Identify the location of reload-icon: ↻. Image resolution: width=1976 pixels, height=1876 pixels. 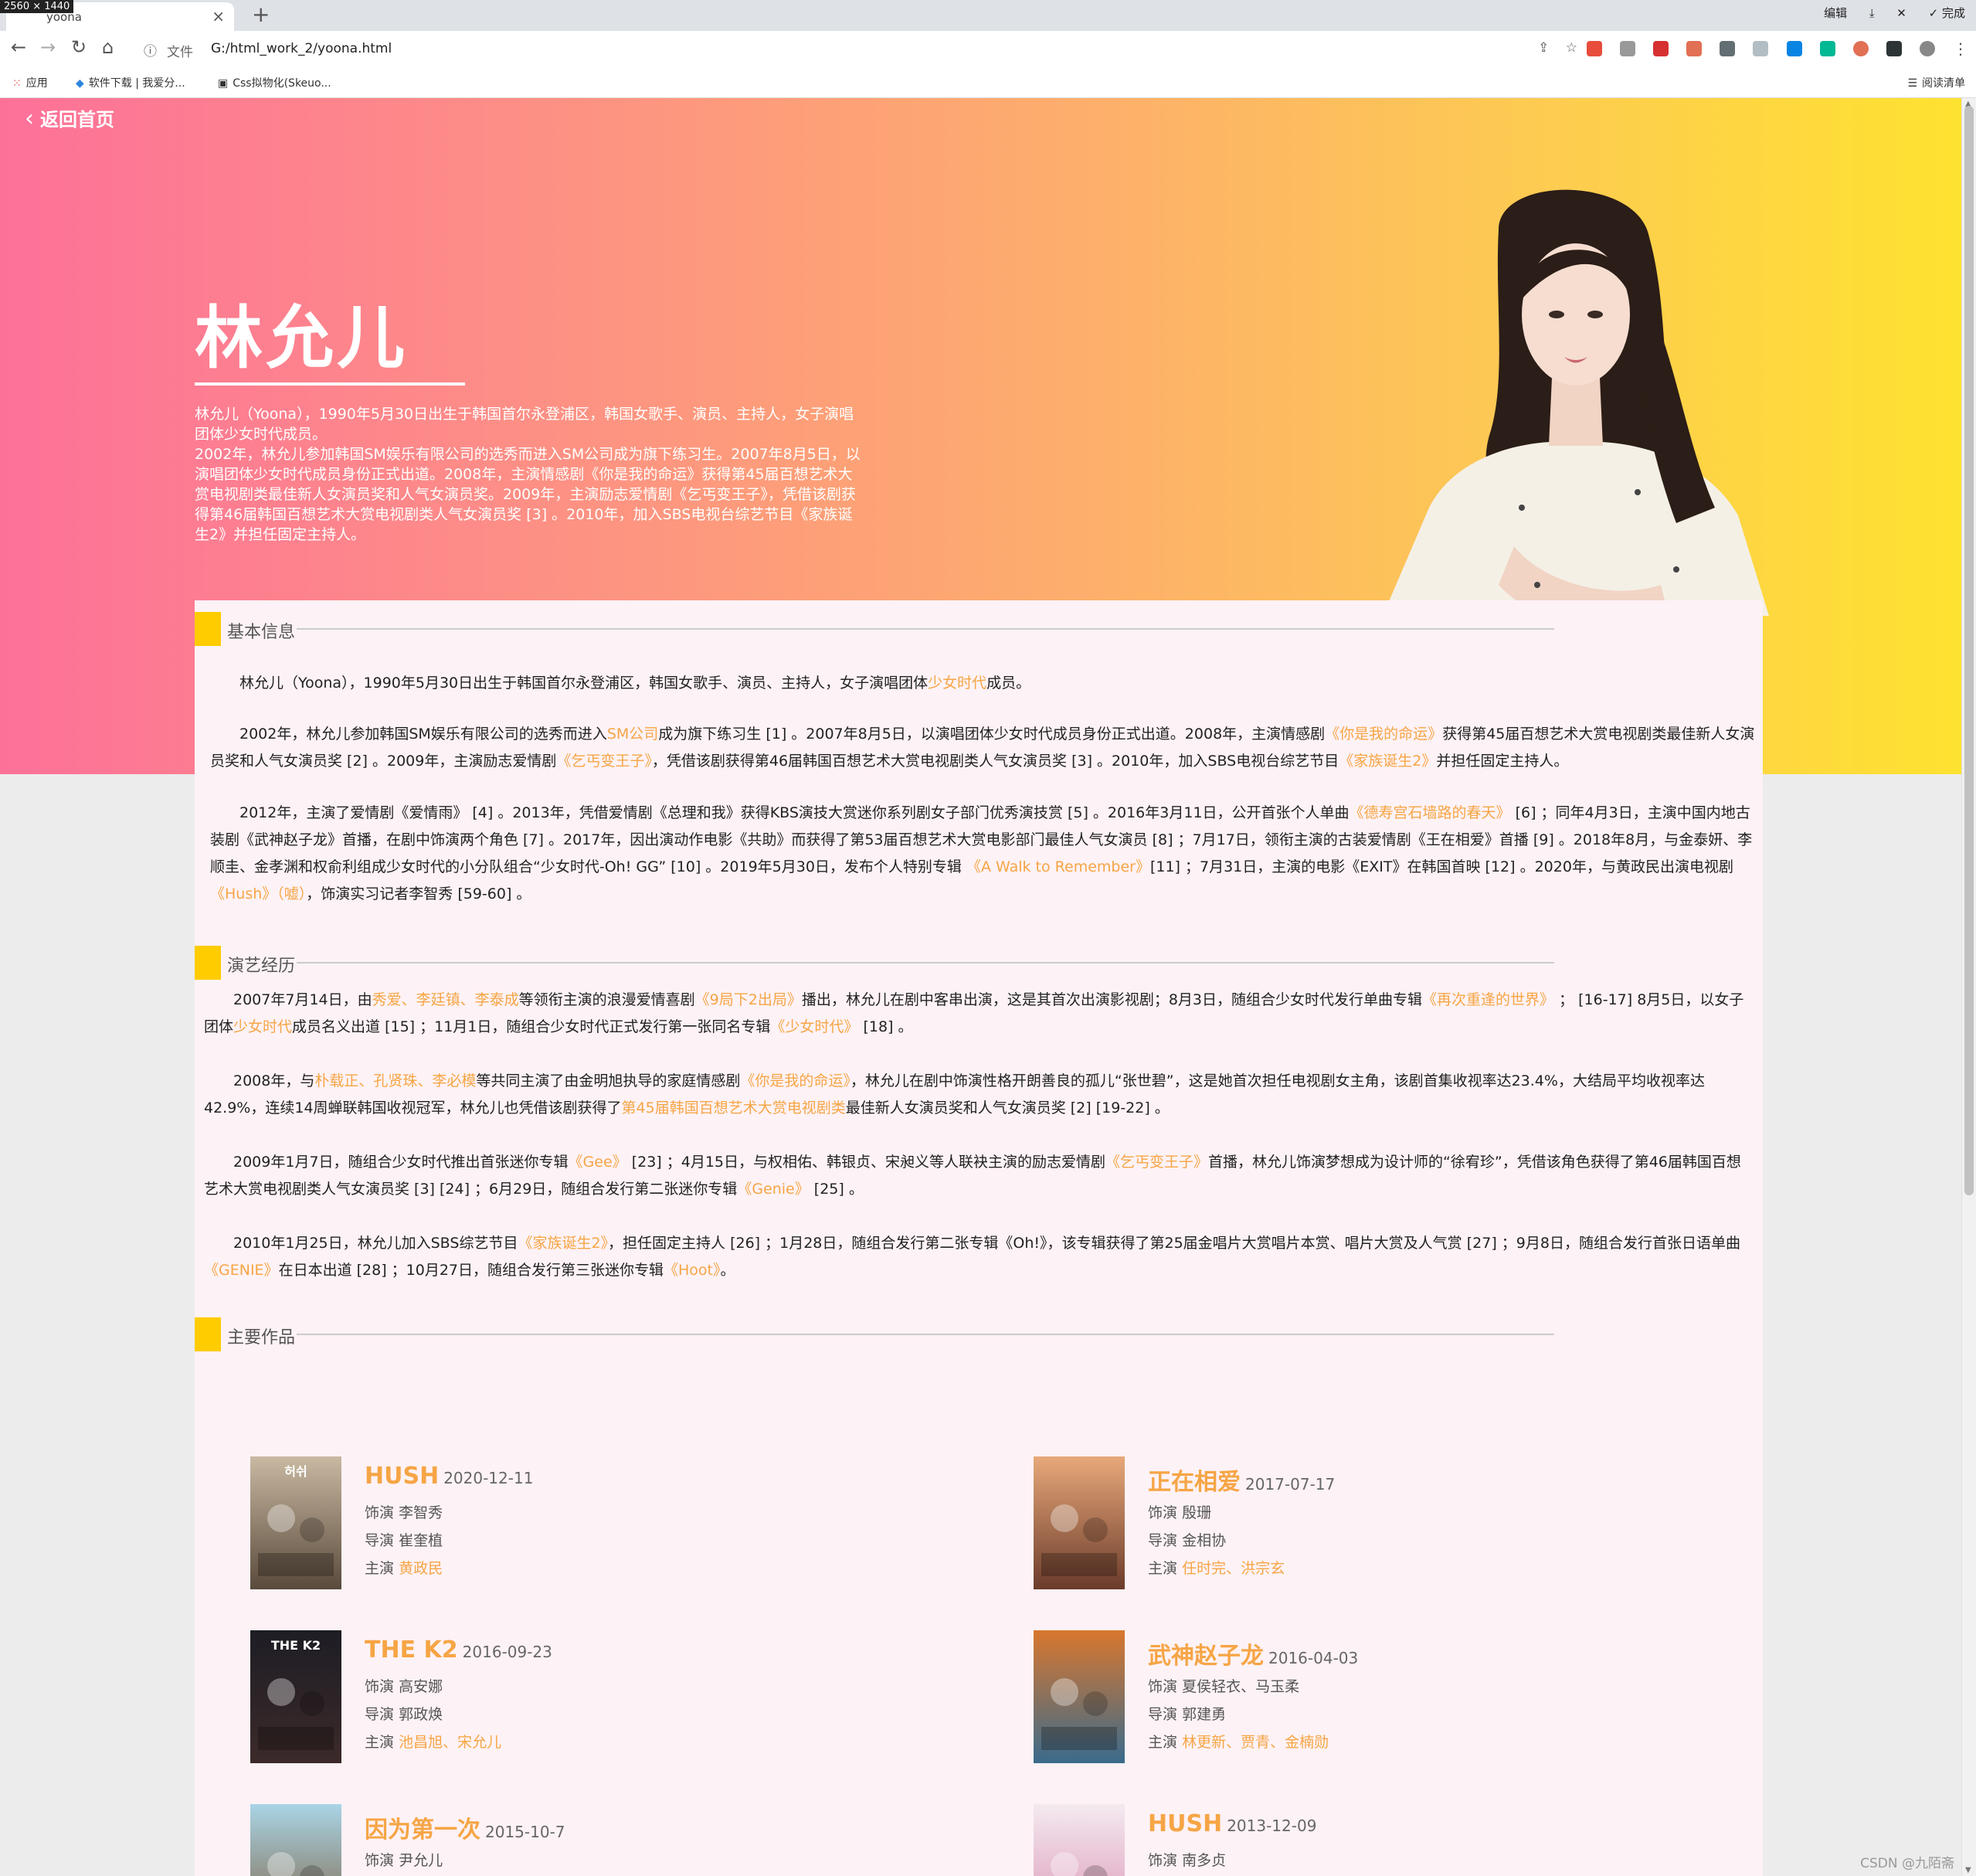
(79, 47).